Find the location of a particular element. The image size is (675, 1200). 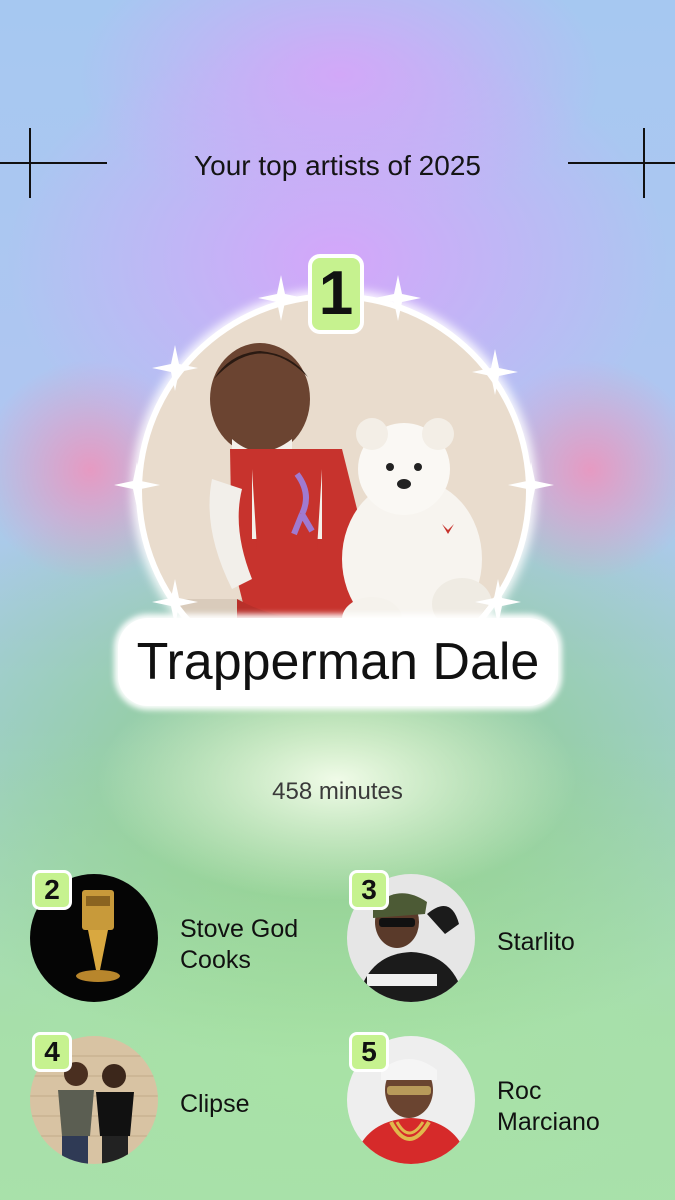

rank-badge-2: 2 is located at coordinates (52, 890).